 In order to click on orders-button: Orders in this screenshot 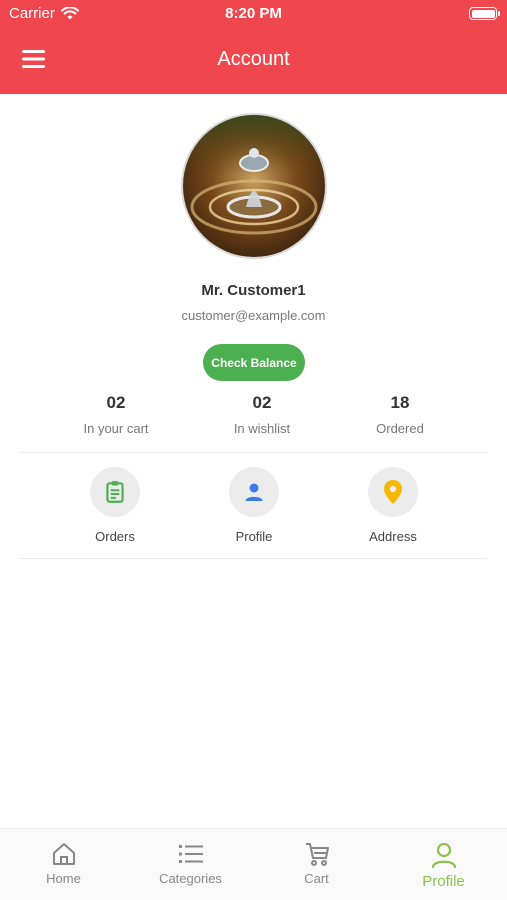, I will do `click(115, 505)`.